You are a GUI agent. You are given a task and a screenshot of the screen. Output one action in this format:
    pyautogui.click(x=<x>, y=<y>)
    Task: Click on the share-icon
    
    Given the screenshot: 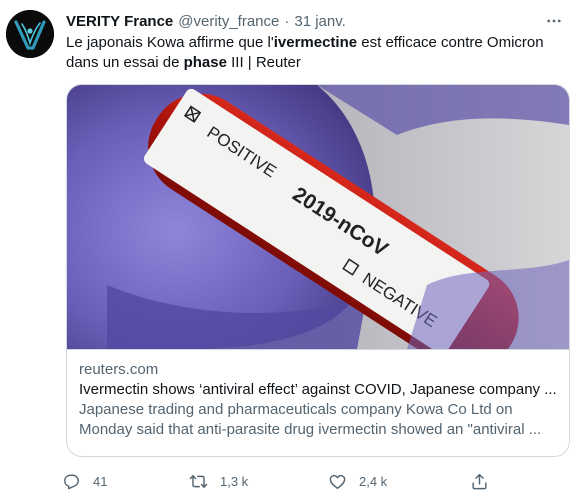 What is the action you would take?
    pyautogui.click(x=479, y=481)
    